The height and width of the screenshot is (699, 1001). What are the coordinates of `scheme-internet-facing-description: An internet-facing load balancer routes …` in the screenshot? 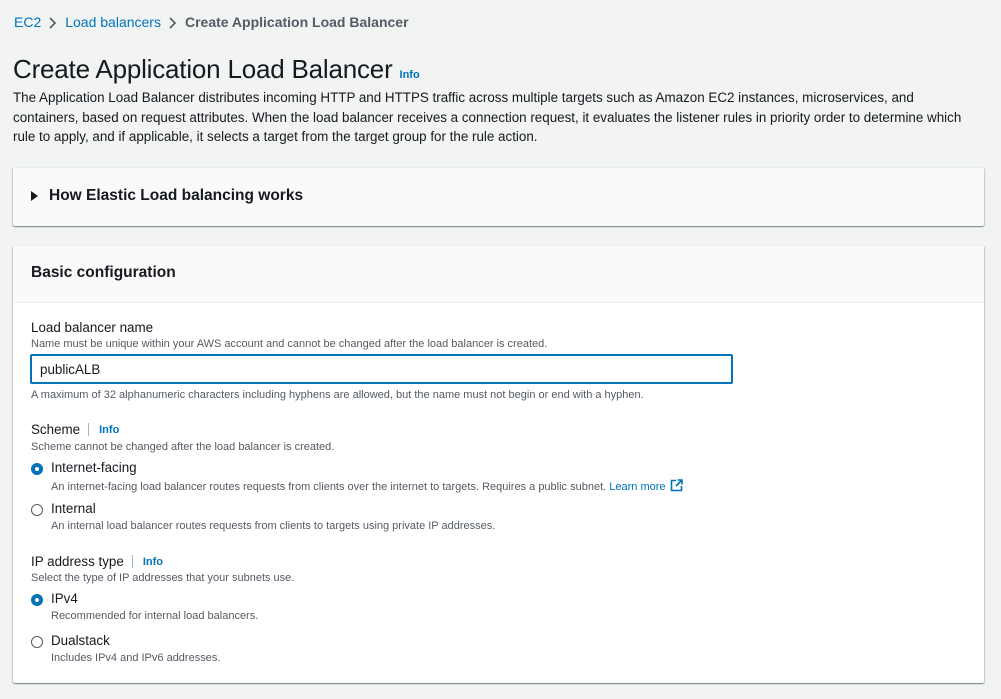 It's located at (367, 487).